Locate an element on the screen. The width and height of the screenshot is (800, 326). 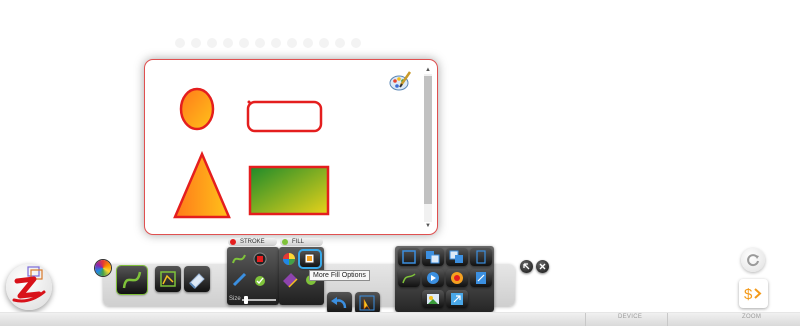
fill-options-icon is located at coordinates (309, 258).